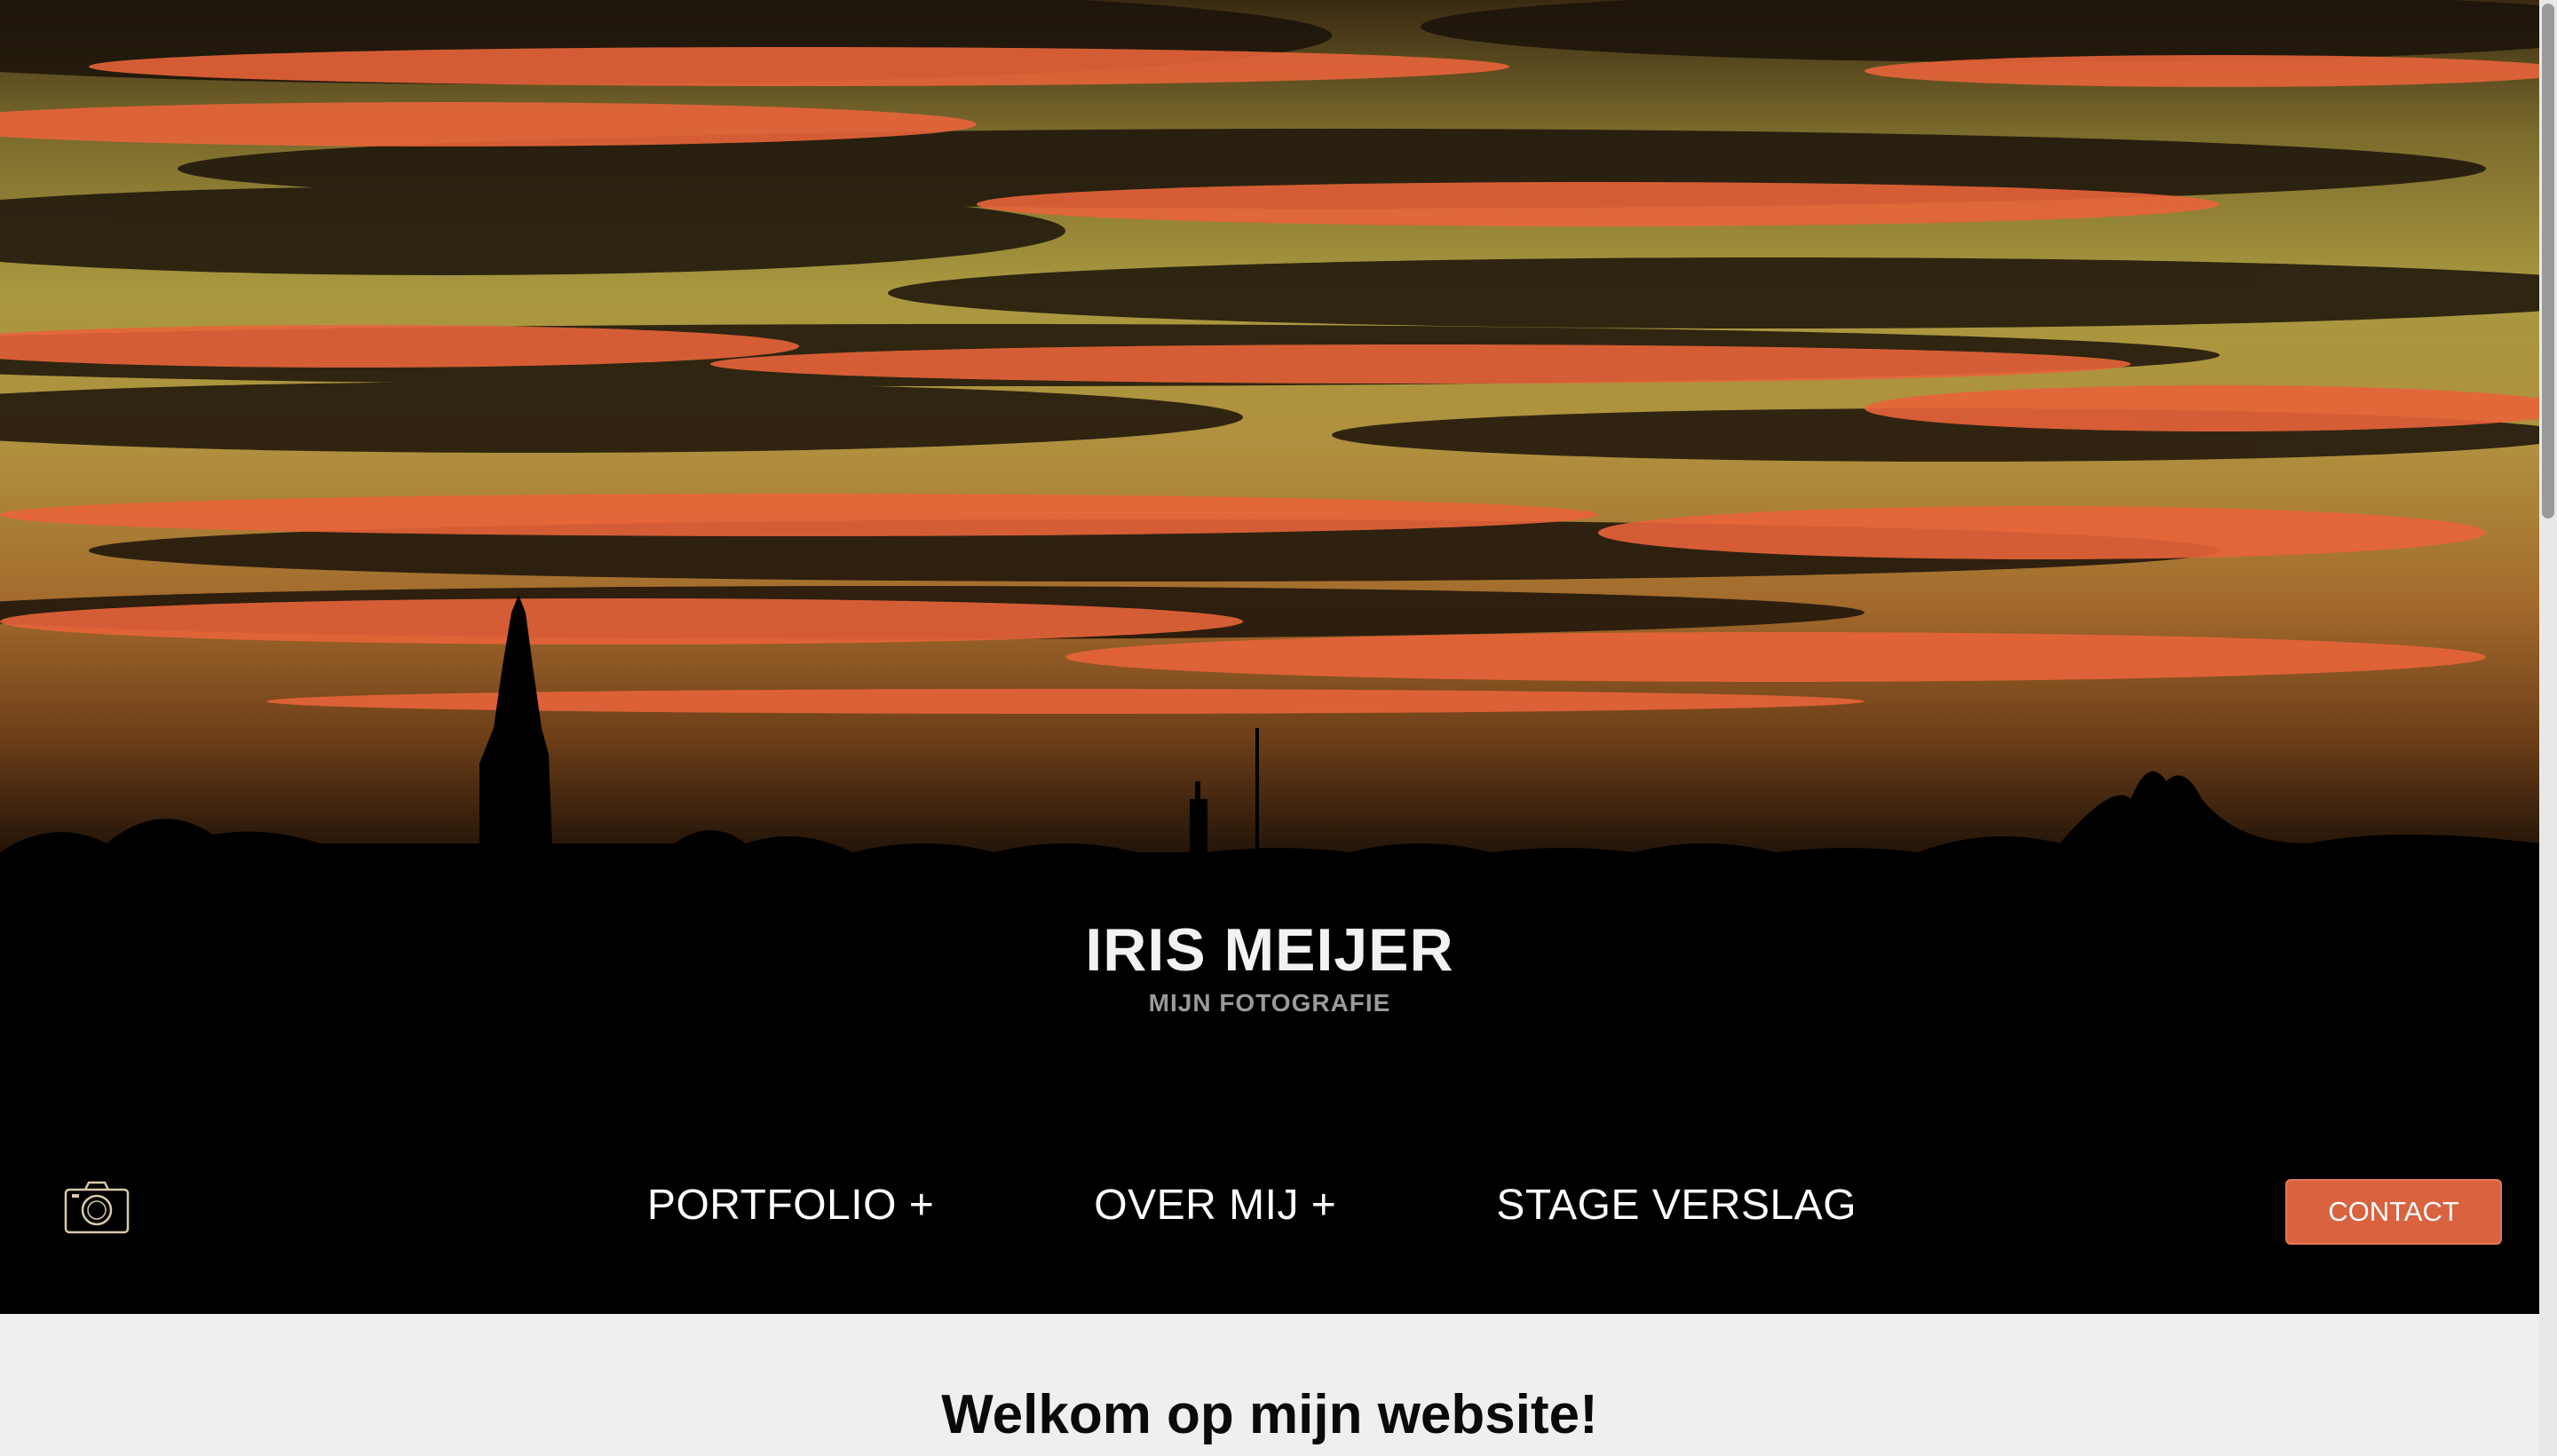  I want to click on nav-links: PORTFOLIO + OVER MIJ + STAGE VERSLAG, so click(1269, 1205).